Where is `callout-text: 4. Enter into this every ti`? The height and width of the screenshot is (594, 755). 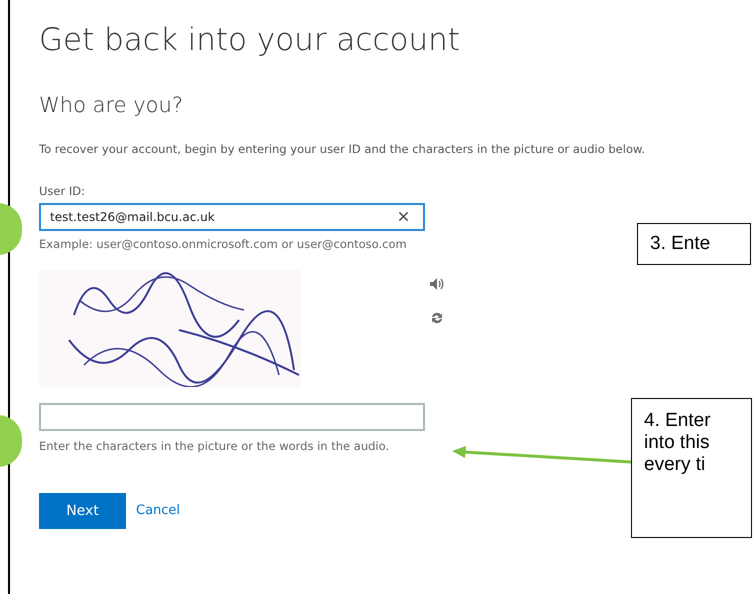
callout-text: 4. Enter into this every ti is located at coordinates (691, 468).